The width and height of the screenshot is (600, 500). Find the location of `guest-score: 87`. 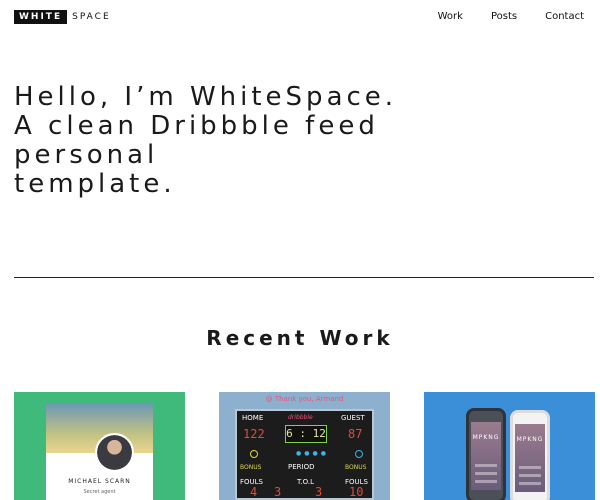

guest-score: 87 is located at coordinates (355, 434).